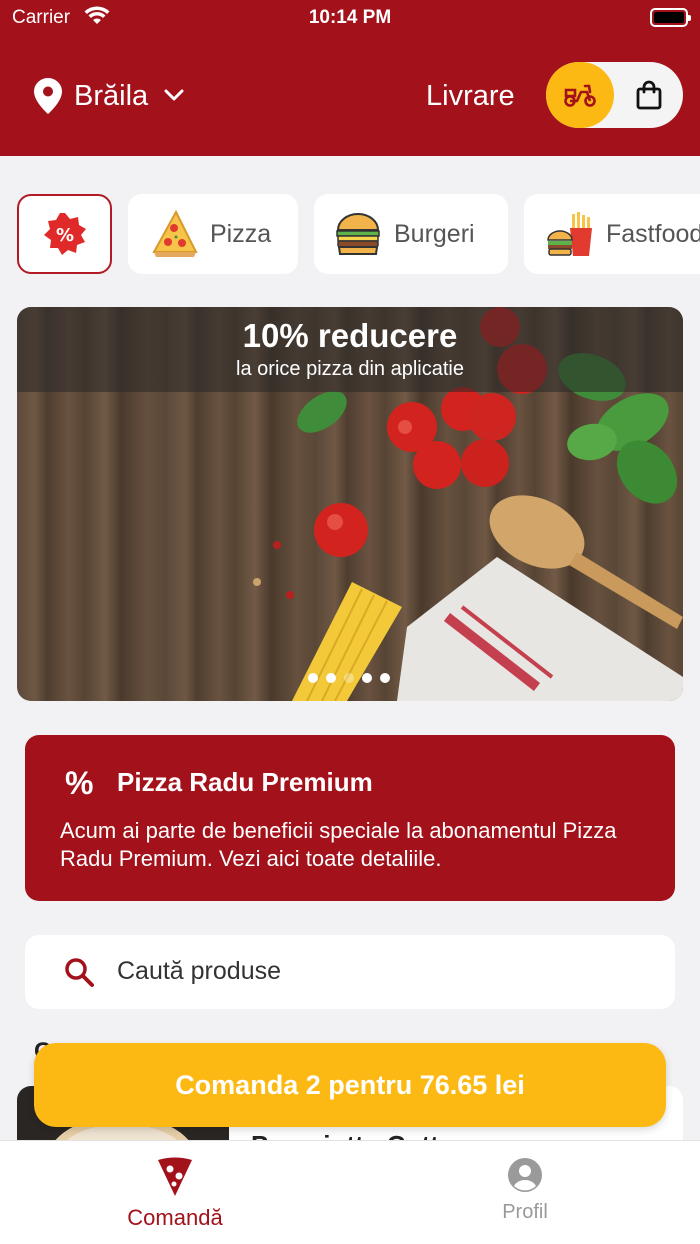  What do you see at coordinates (241, 233) in the screenshot?
I see `category-label: Pizza` at bounding box center [241, 233].